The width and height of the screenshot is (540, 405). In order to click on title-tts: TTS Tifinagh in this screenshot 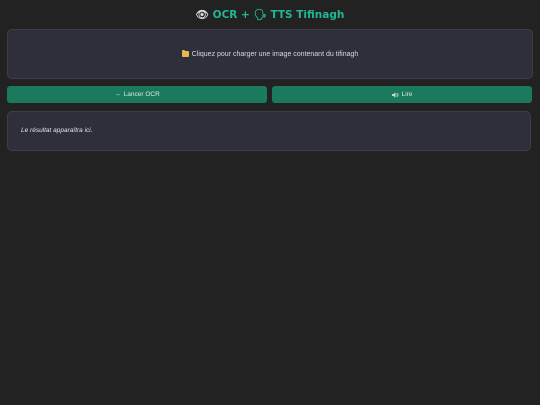, I will do `click(307, 15)`.